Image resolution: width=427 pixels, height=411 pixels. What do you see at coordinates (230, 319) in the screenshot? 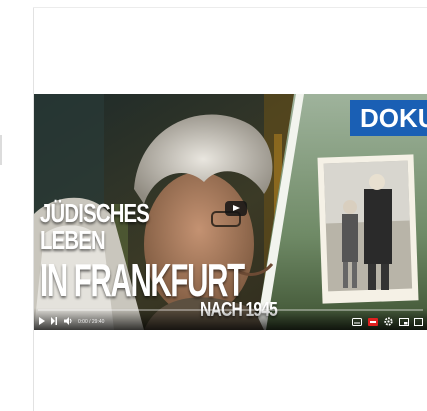
I see `player-controls: 0:00 / 29:40` at bounding box center [230, 319].